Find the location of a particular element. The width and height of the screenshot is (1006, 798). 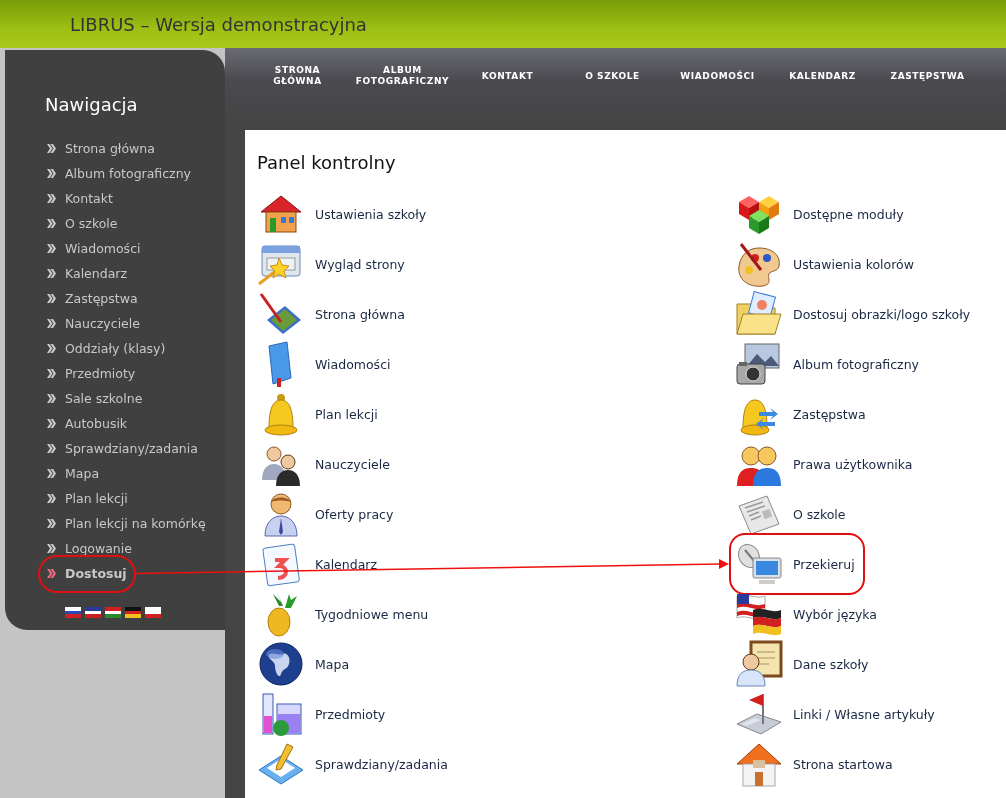

panel-link: Strona główna is located at coordinates (333, 314).